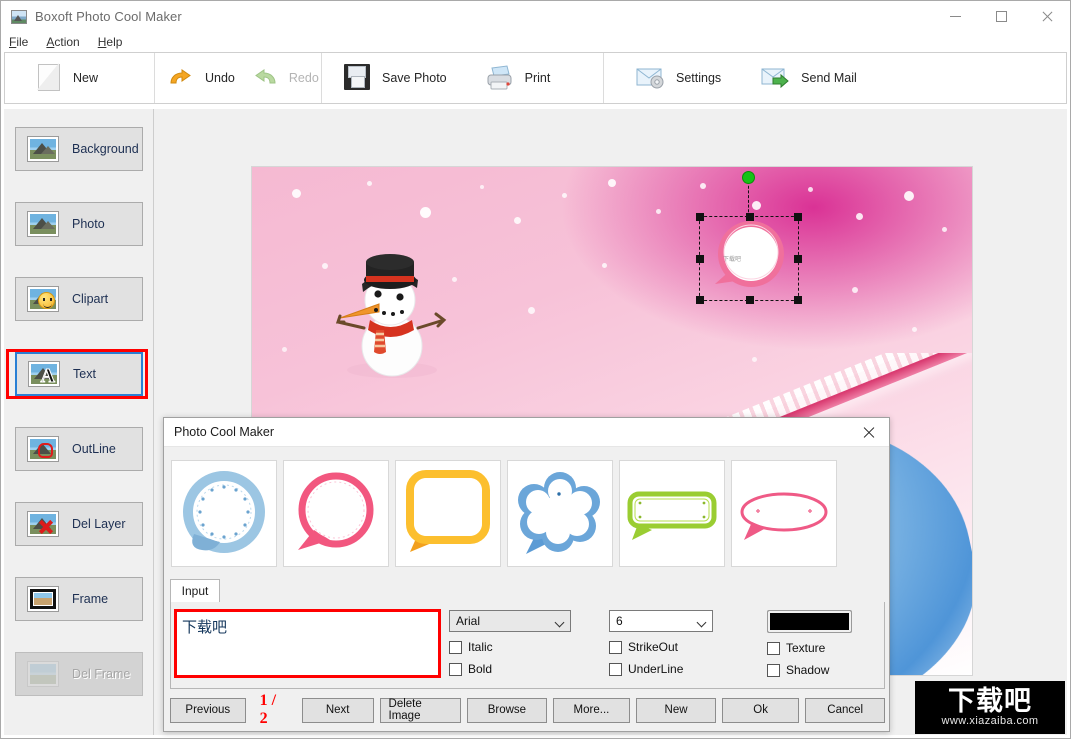  Describe the element at coordinates (79, 299) in the screenshot. I see `sidebar-item-clipart: Clipart` at that location.